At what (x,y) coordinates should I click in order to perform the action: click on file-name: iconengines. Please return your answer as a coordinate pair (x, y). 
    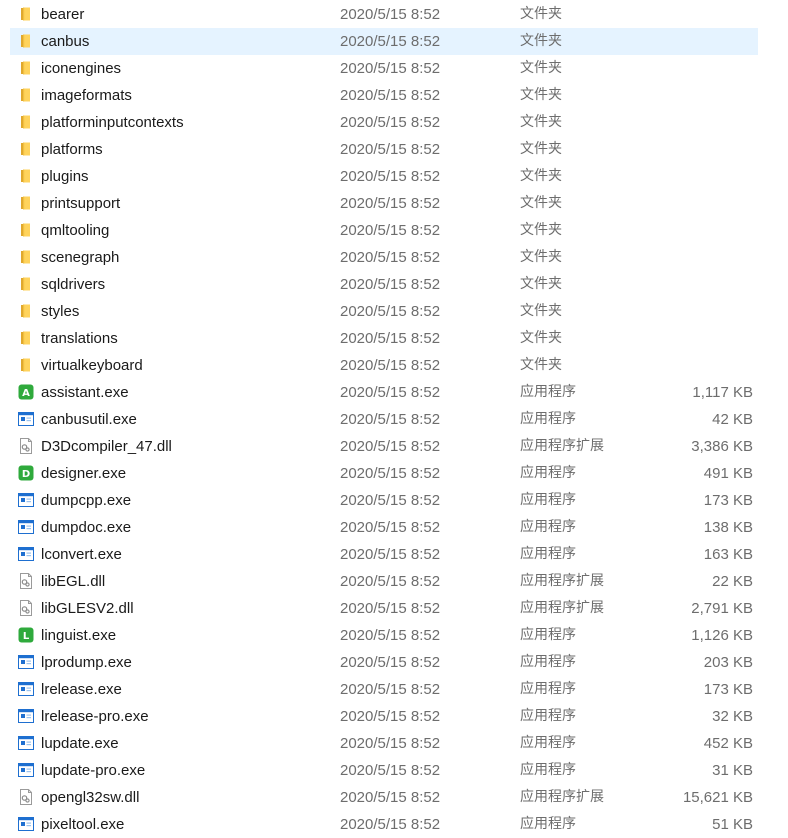
    Looking at the image, I should click on (81, 68).